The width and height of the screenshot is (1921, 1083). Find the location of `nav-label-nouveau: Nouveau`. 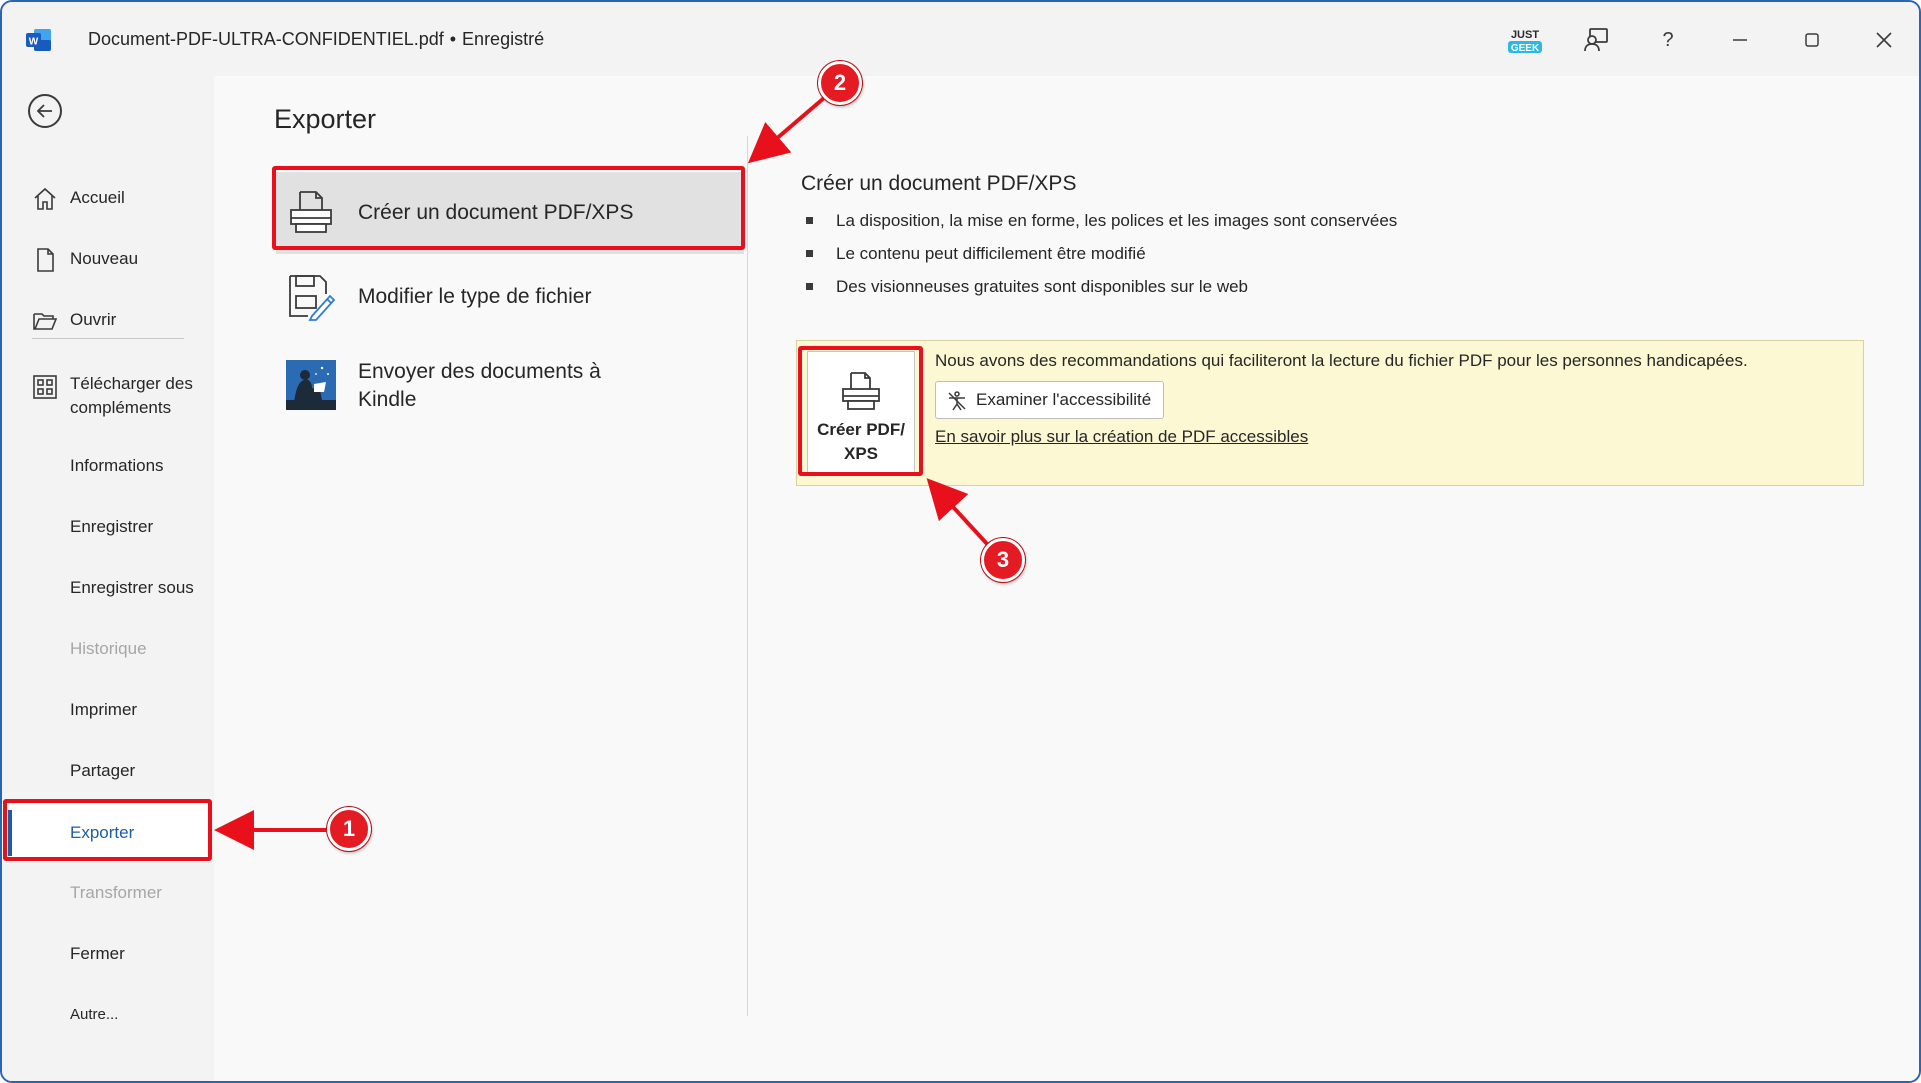

nav-label-nouveau: Nouveau is located at coordinates (104, 258).